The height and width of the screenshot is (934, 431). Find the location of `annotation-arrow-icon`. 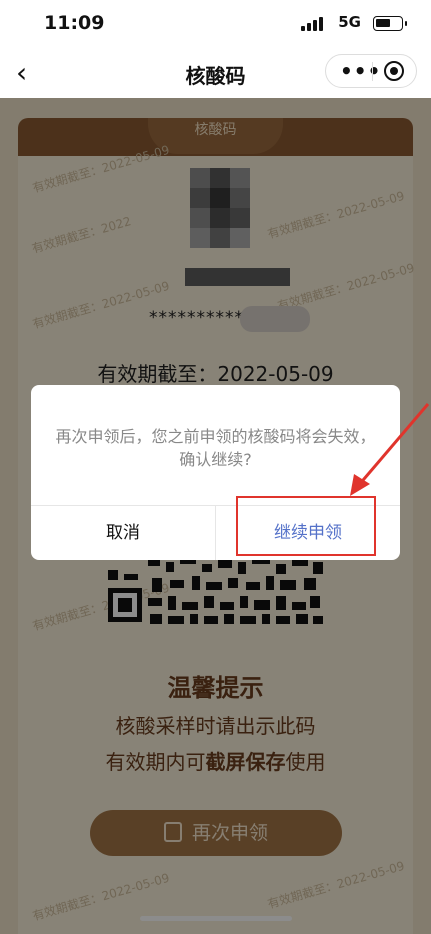

annotation-arrow-icon is located at coordinates (390, 449).